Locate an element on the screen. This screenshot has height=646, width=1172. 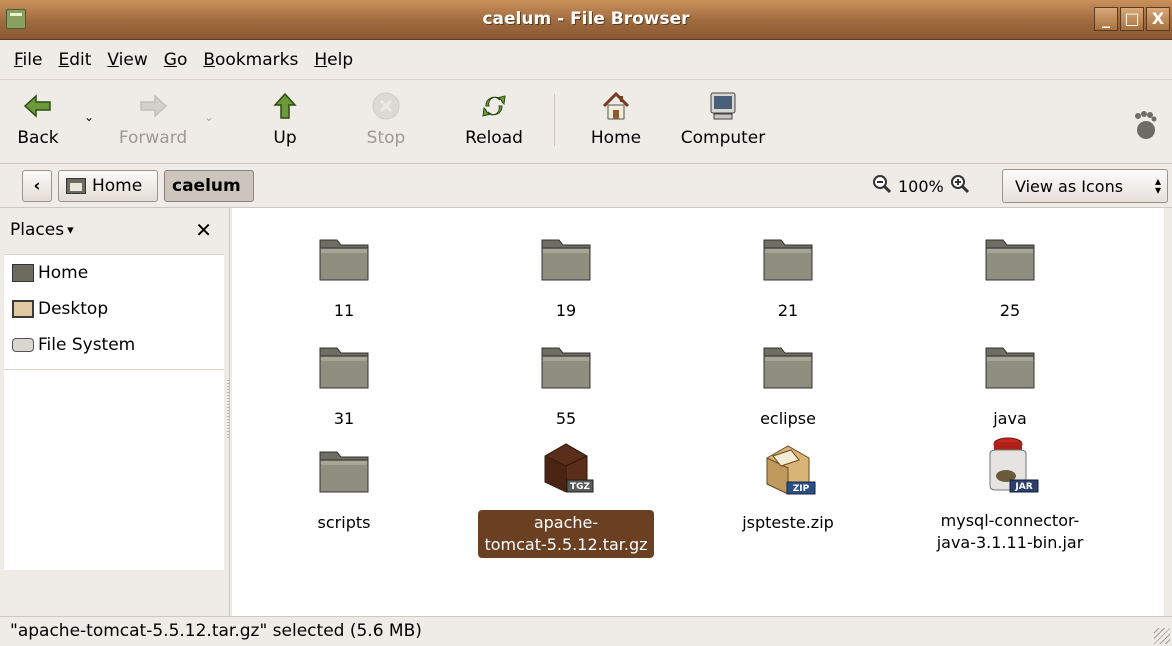
pane-resize-grip is located at coordinates (228, 410).